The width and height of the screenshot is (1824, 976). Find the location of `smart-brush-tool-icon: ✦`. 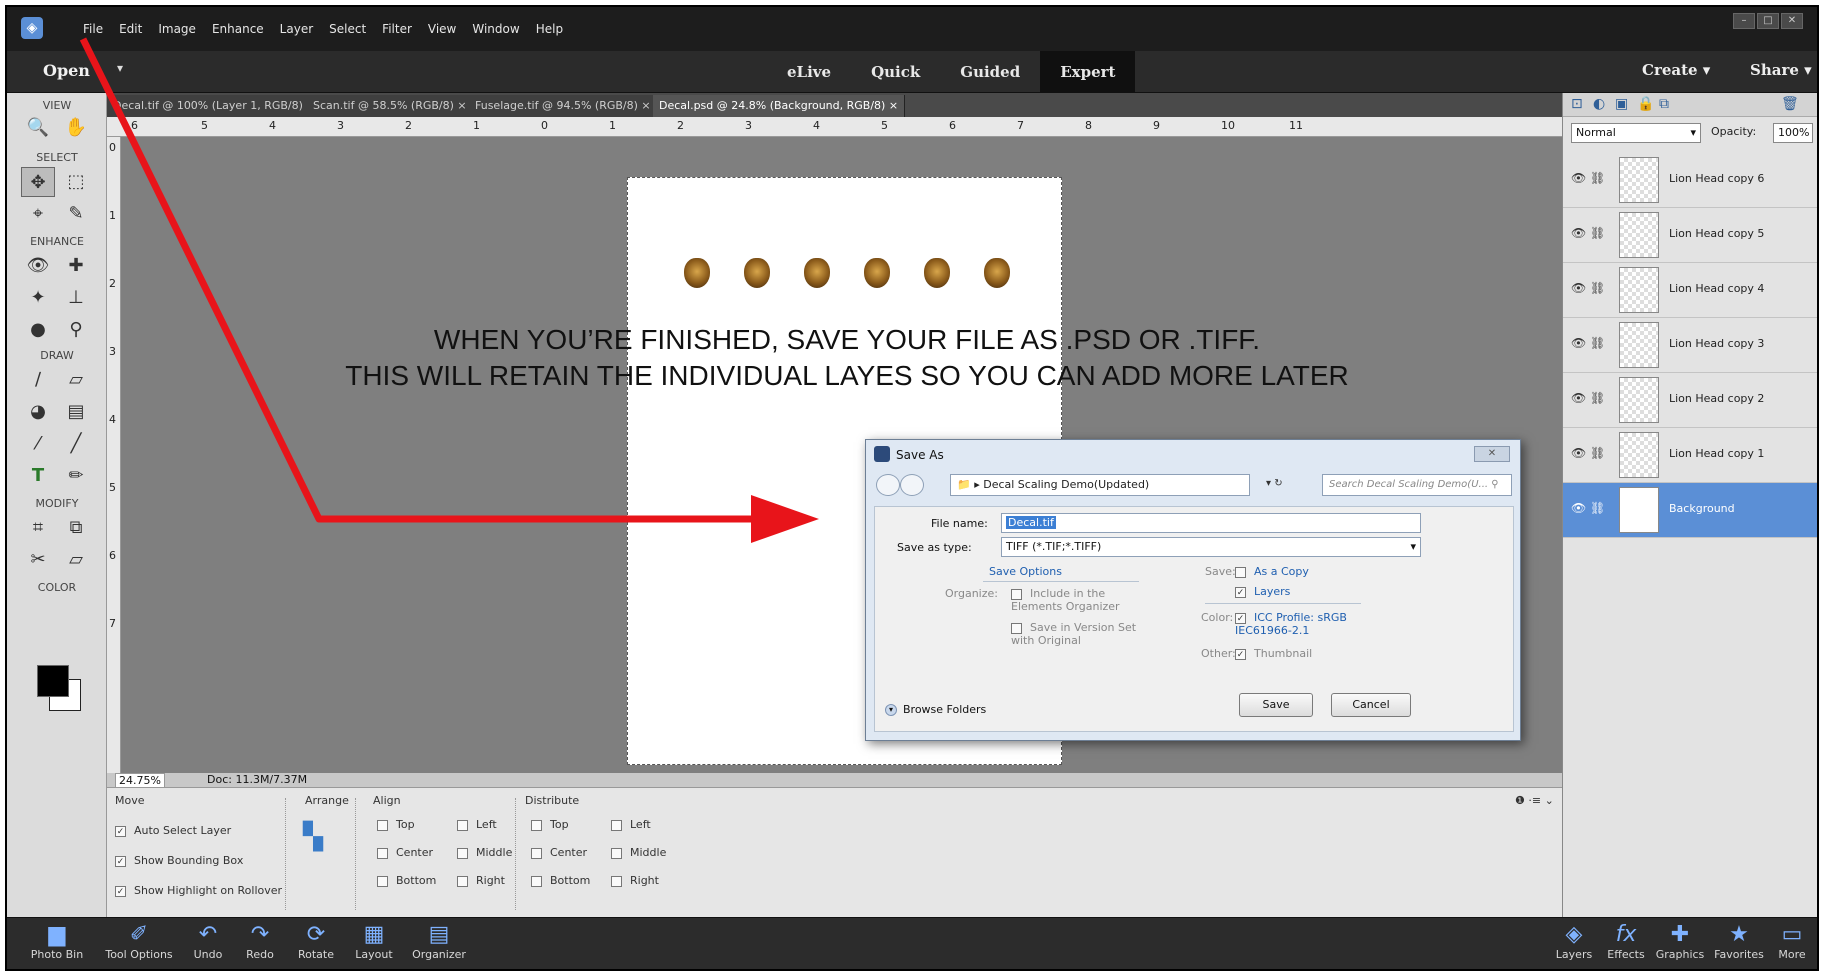

smart-brush-tool-icon: ✦ is located at coordinates (38, 298).